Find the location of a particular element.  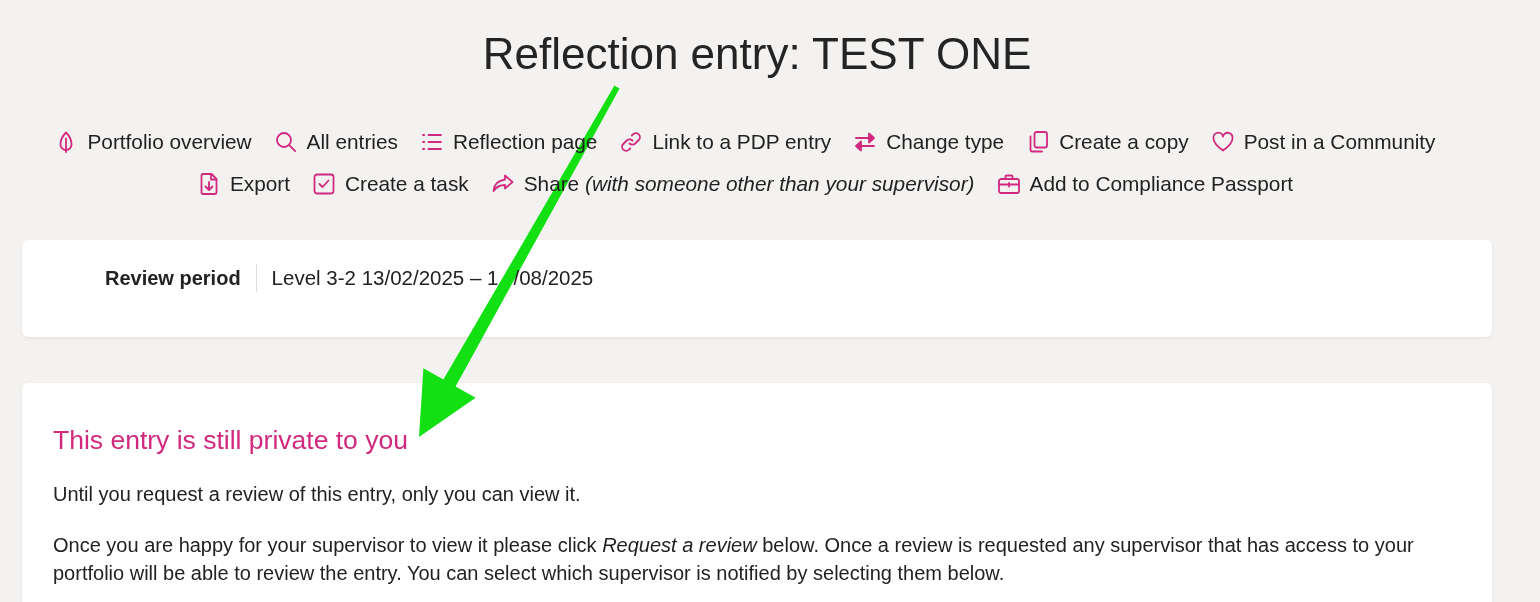

toolbar-link: Create a task is located at coordinates (390, 184).